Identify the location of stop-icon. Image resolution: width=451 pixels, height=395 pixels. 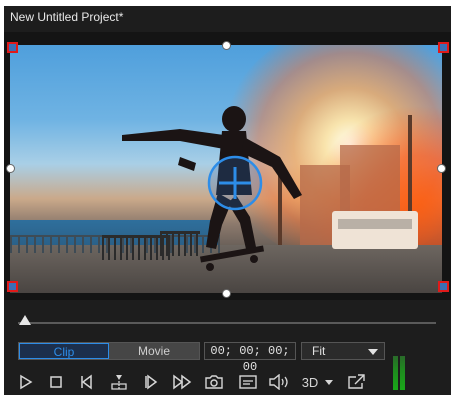
(56, 382).